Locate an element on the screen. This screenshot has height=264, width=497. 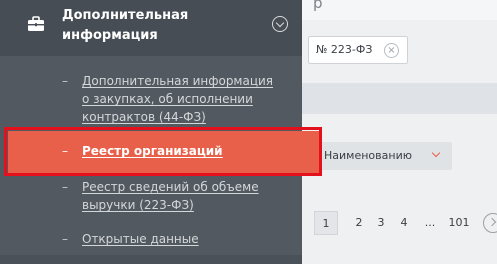
sidebar-item-line: выручки (223-ФЗ) is located at coordinates (138, 205).